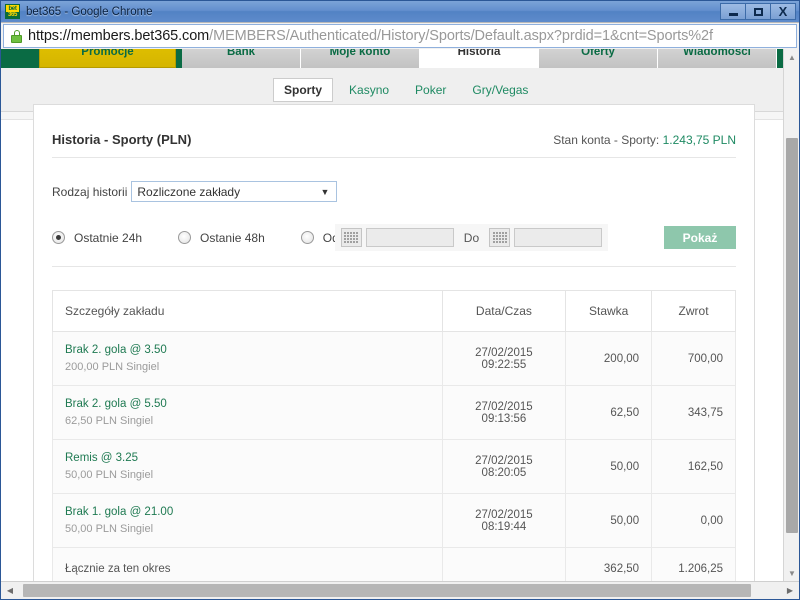 This screenshot has width=800, height=600. I want to click on scroll-left-arrow-icon: ◀, so click(10, 591).